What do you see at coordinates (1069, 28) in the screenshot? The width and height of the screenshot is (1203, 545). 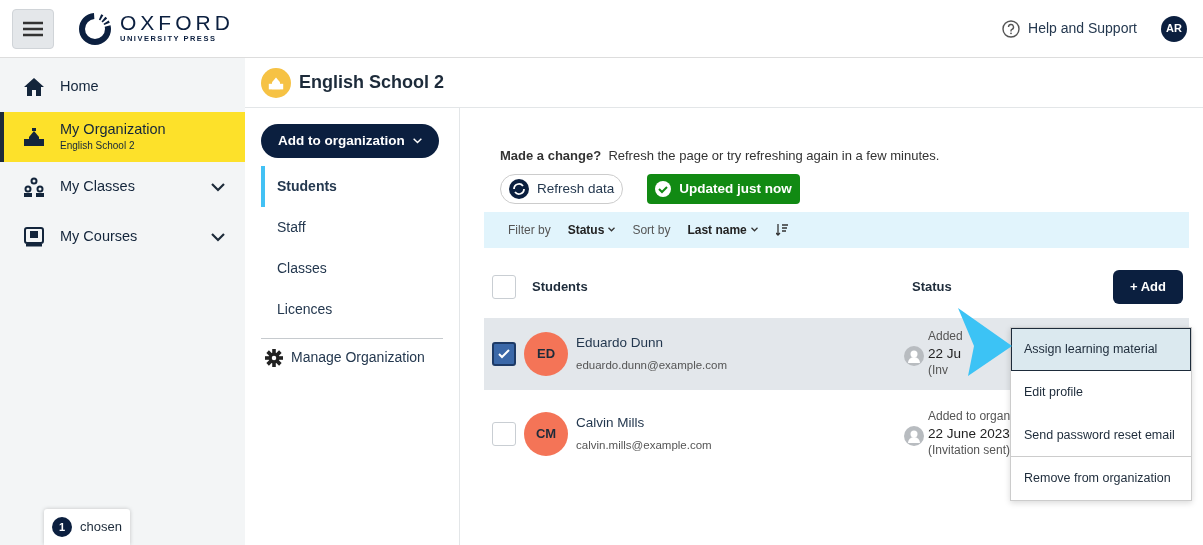 I see `help-link: Help and Support` at bounding box center [1069, 28].